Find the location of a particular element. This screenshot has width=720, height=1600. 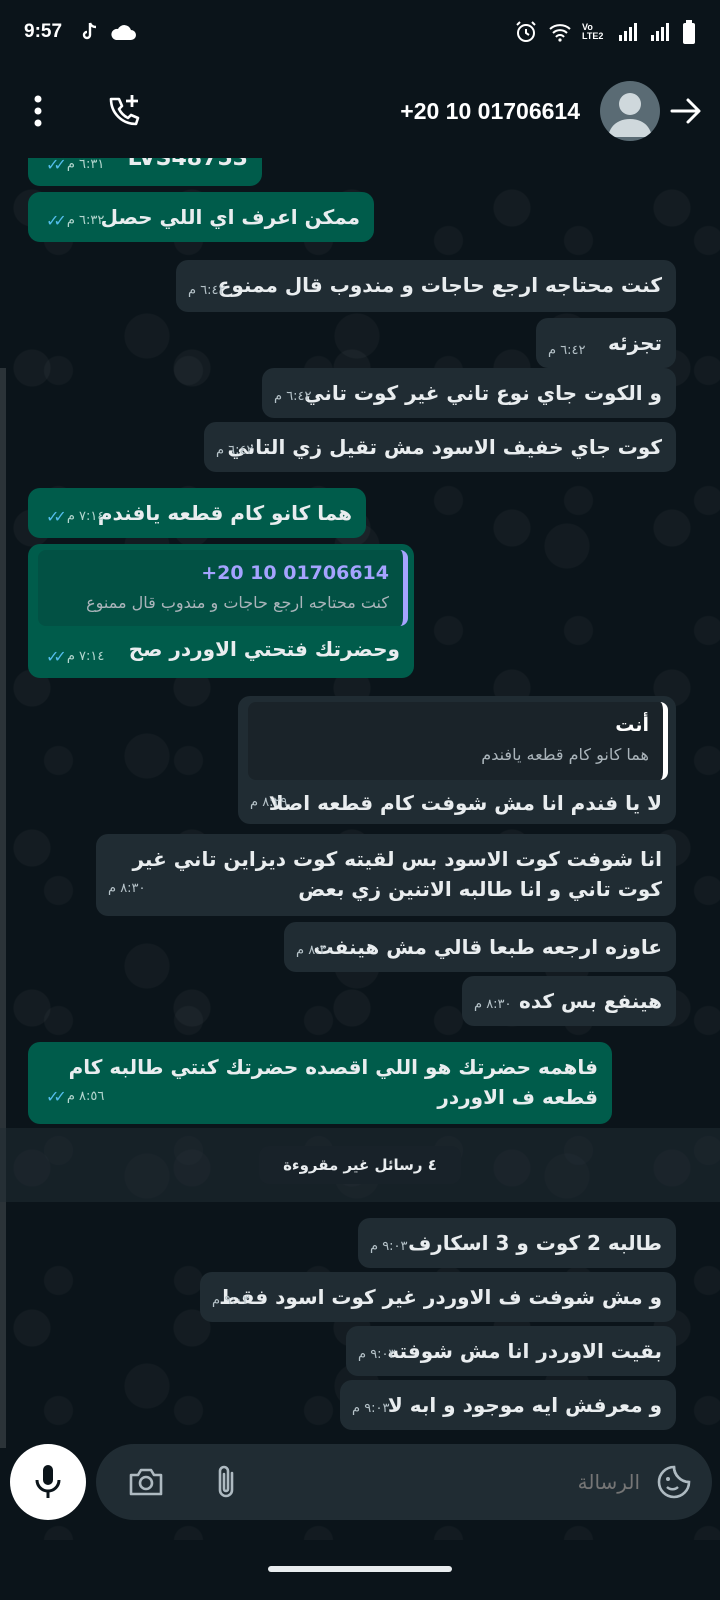

message-text: عاوزه ارجعه طبعا قالي مش هينفت is located at coordinates (487, 947).